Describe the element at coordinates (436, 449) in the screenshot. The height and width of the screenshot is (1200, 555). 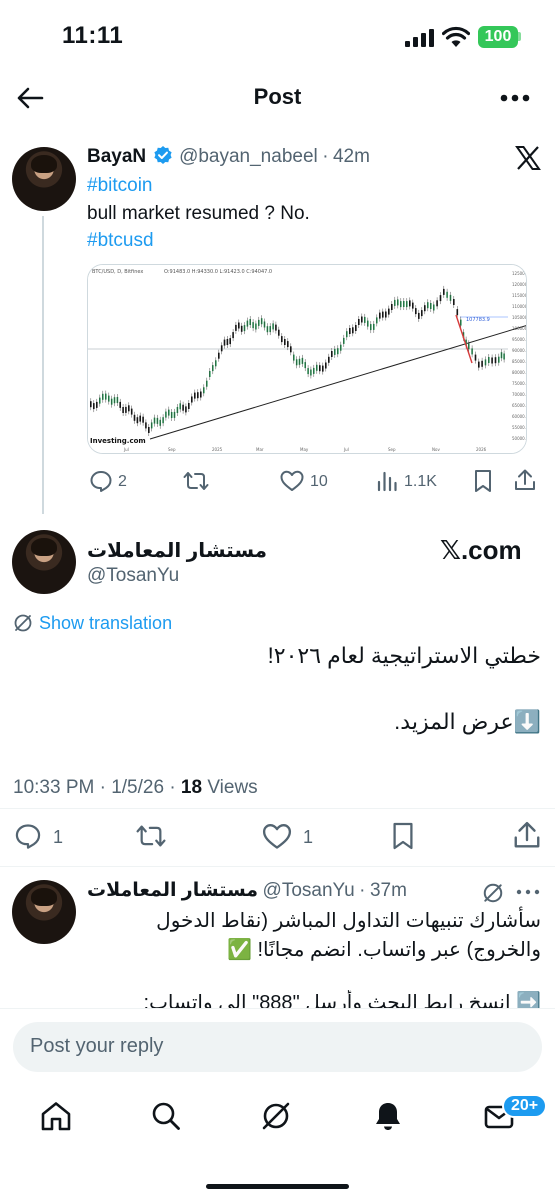
I see `time-axis-label: Nov` at that location.